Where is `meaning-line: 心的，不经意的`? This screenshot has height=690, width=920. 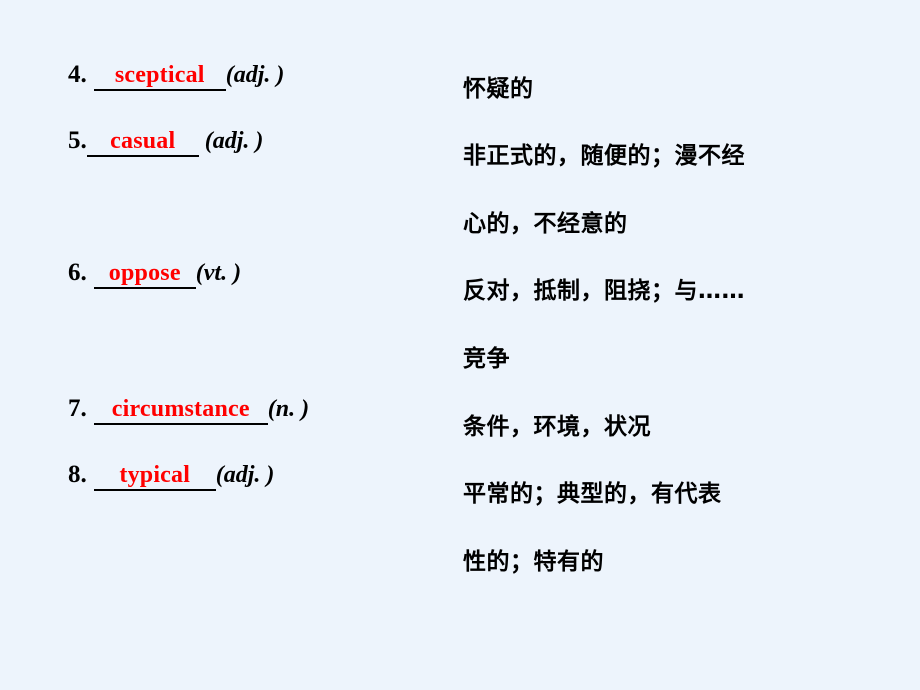 meaning-line: 心的，不经意的 is located at coordinates (545, 224).